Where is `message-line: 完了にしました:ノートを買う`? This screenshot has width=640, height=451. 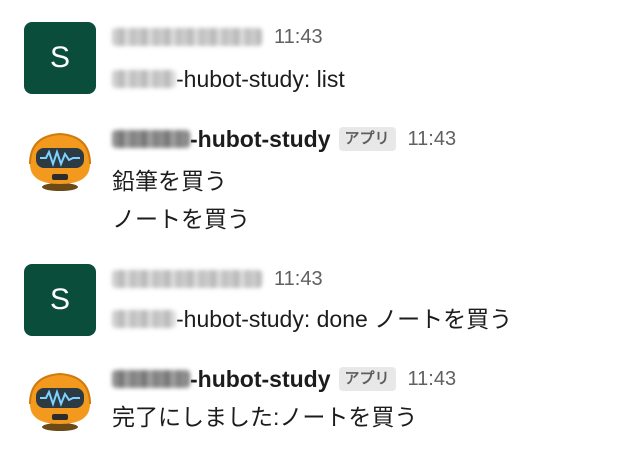
message-line: 完了にしました:ノートを買う is located at coordinates (265, 417).